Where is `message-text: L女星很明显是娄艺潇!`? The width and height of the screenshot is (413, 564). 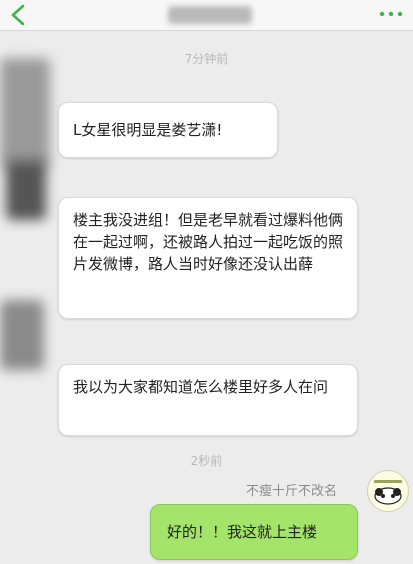
message-text: L女星很明显是娄艺潇! is located at coordinates (148, 130).